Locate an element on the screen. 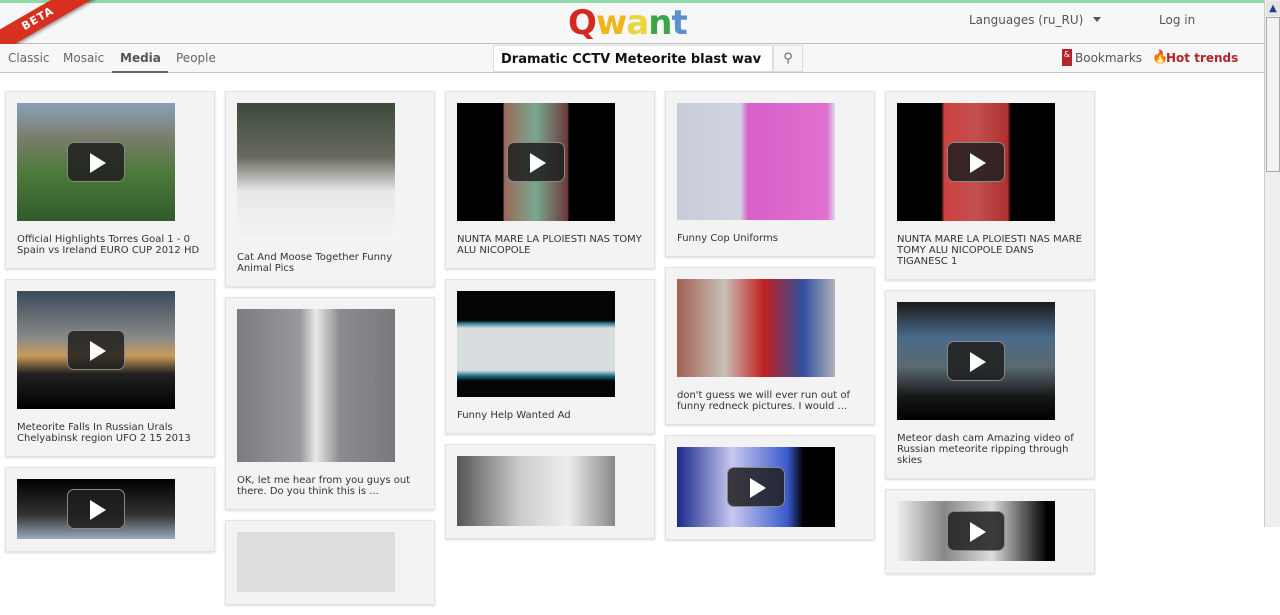 This screenshot has width=1280, height=615. logo-letter: t is located at coordinates (679, 23).